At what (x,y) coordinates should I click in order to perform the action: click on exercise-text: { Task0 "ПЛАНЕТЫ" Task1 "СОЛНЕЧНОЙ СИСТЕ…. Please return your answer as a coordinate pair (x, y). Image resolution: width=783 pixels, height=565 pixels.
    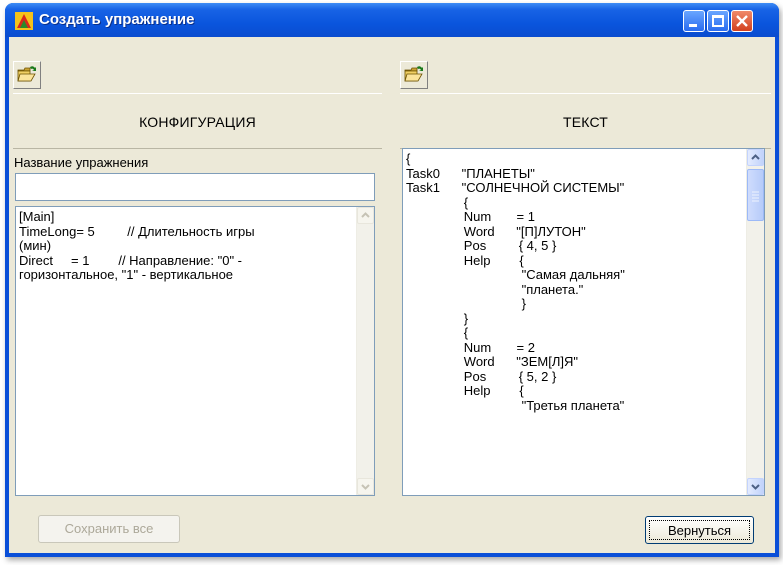
    Looking at the image, I should click on (515, 282).